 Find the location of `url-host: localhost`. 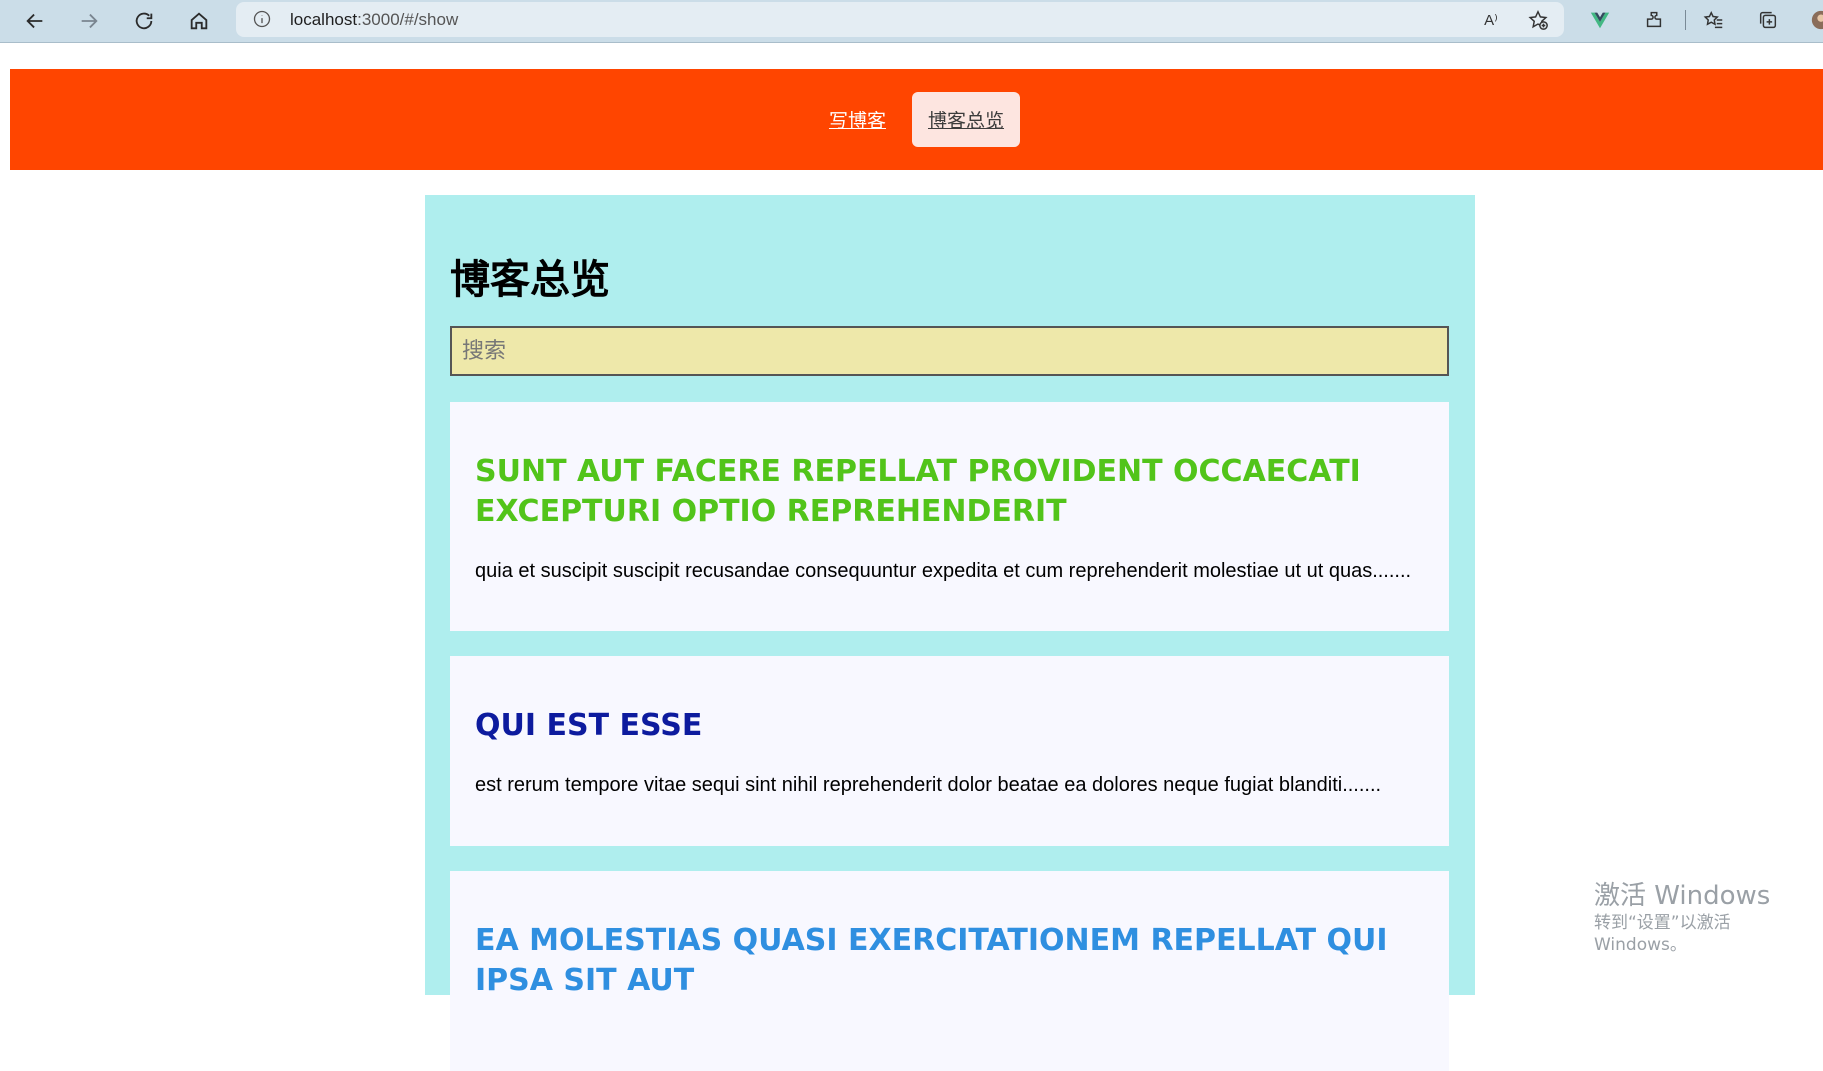

url-host: localhost is located at coordinates (324, 19).